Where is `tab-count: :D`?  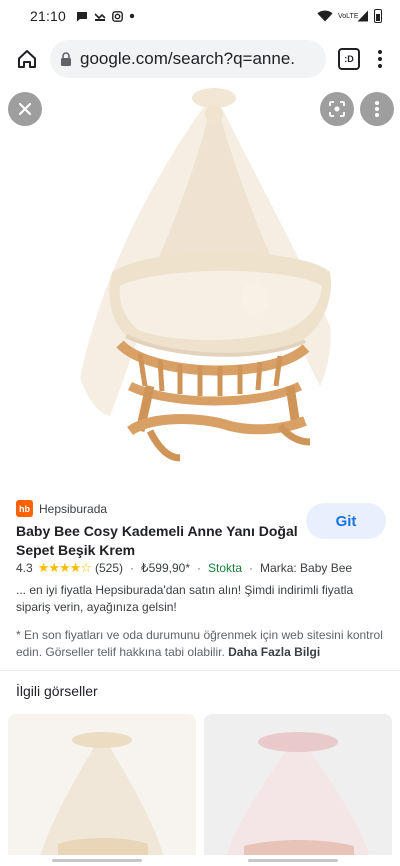 tab-count: :D is located at coordinates (349, 59).